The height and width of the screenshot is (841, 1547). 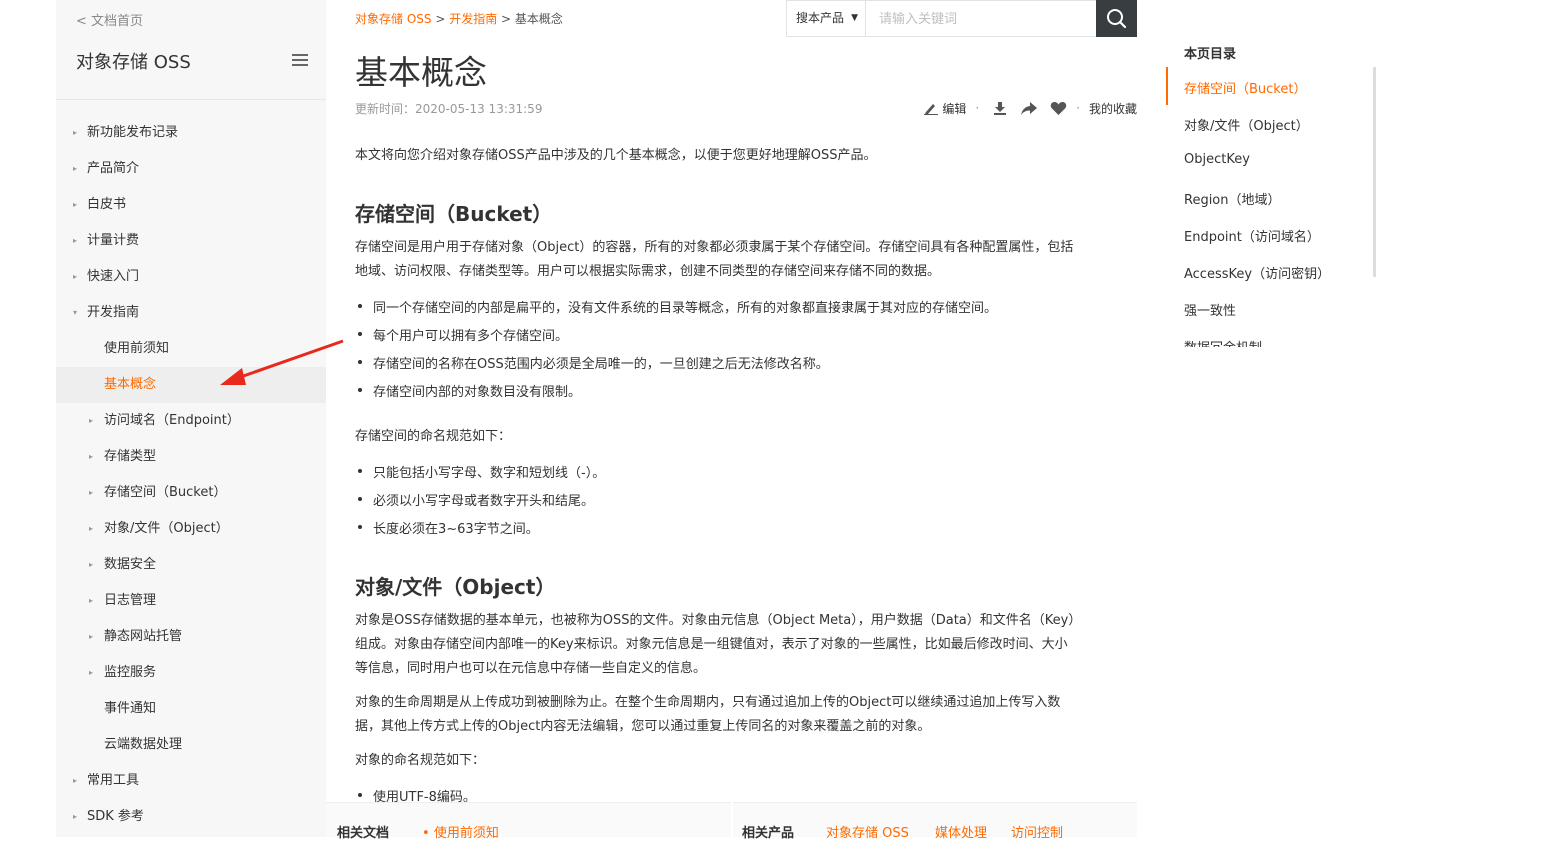 I want to click on list-item: 每个用户可以拥有多个存储空间。, so click(x=461, y=334).